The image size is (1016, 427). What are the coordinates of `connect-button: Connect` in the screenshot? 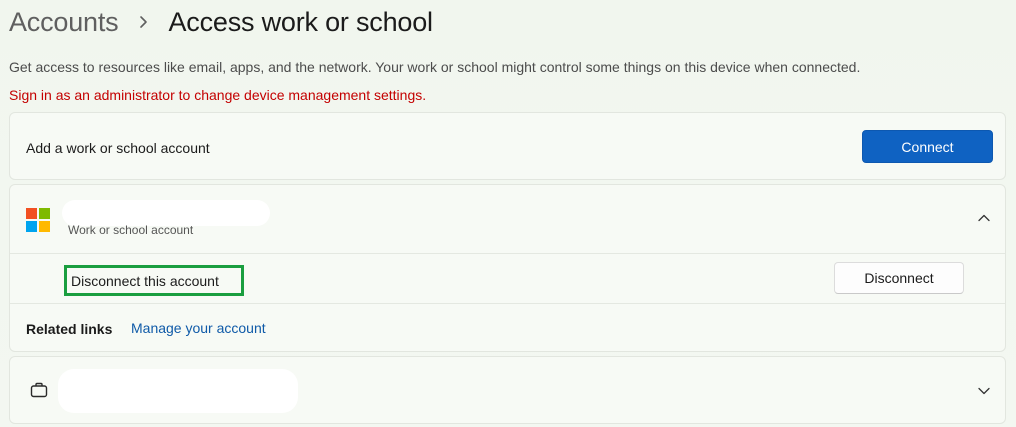 It's located at (927, 146).